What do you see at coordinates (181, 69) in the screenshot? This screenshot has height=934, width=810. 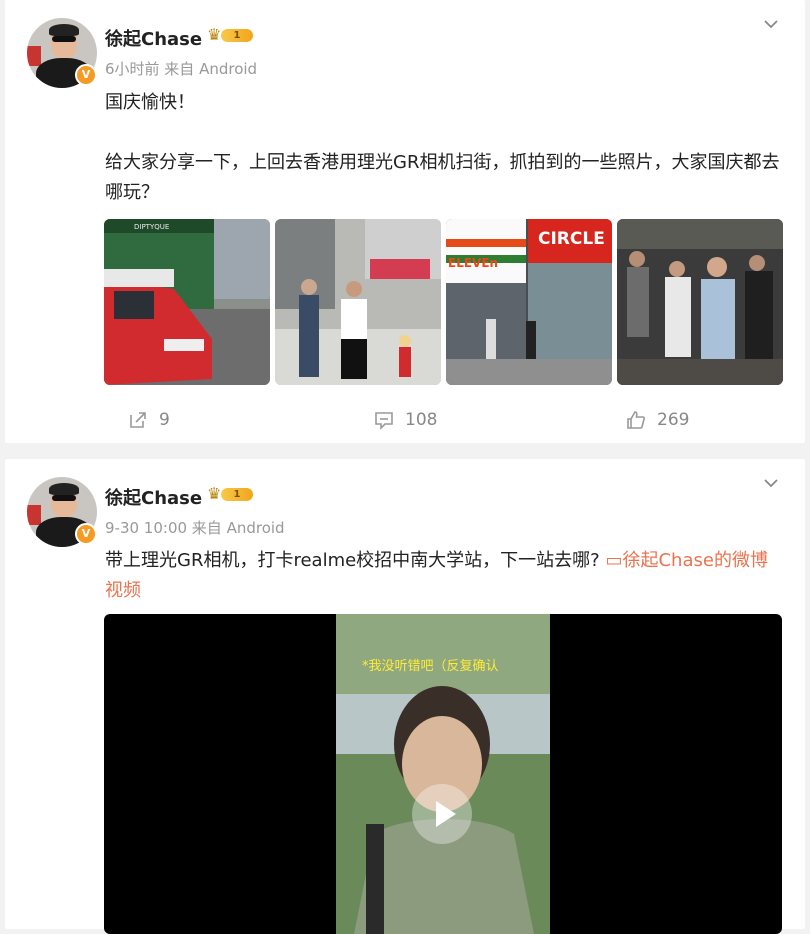 I see `post-meta: 6小时前 来自 Android` at bounding box center [181, 69].